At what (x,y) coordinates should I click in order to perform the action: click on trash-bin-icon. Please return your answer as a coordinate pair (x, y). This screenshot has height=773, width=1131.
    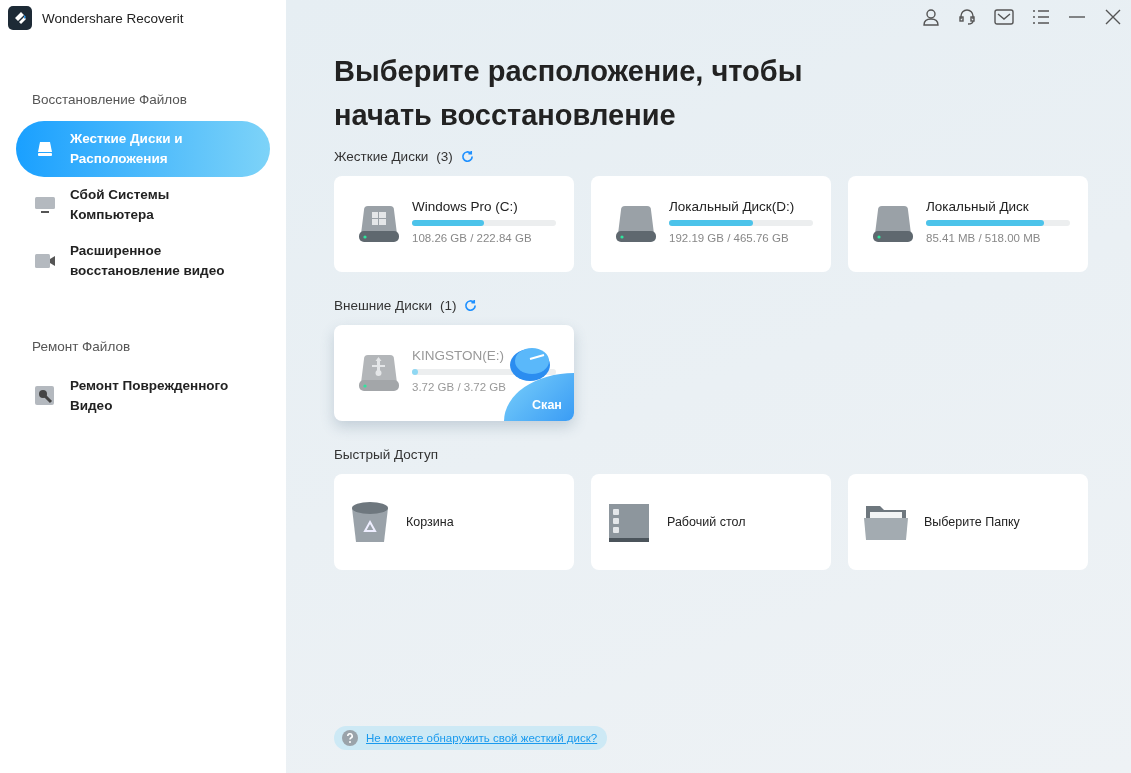
    Looking at the image, I should click on (370, 522).